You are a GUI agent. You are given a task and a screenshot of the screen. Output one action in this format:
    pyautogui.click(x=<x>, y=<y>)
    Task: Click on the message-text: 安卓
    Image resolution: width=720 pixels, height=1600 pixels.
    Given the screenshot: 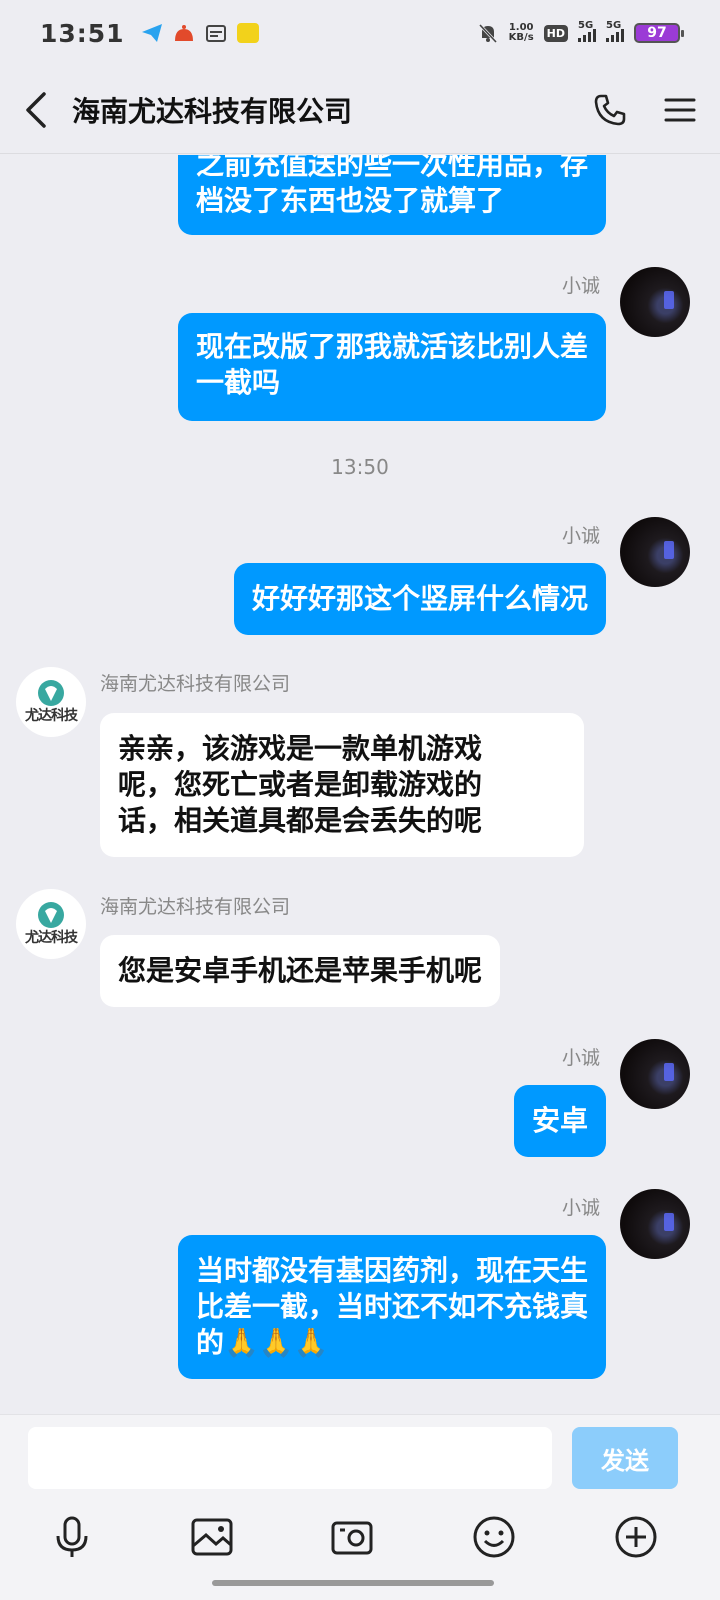 What is the action you would take?
    pyautogui.click(x=559, y=1120)
    